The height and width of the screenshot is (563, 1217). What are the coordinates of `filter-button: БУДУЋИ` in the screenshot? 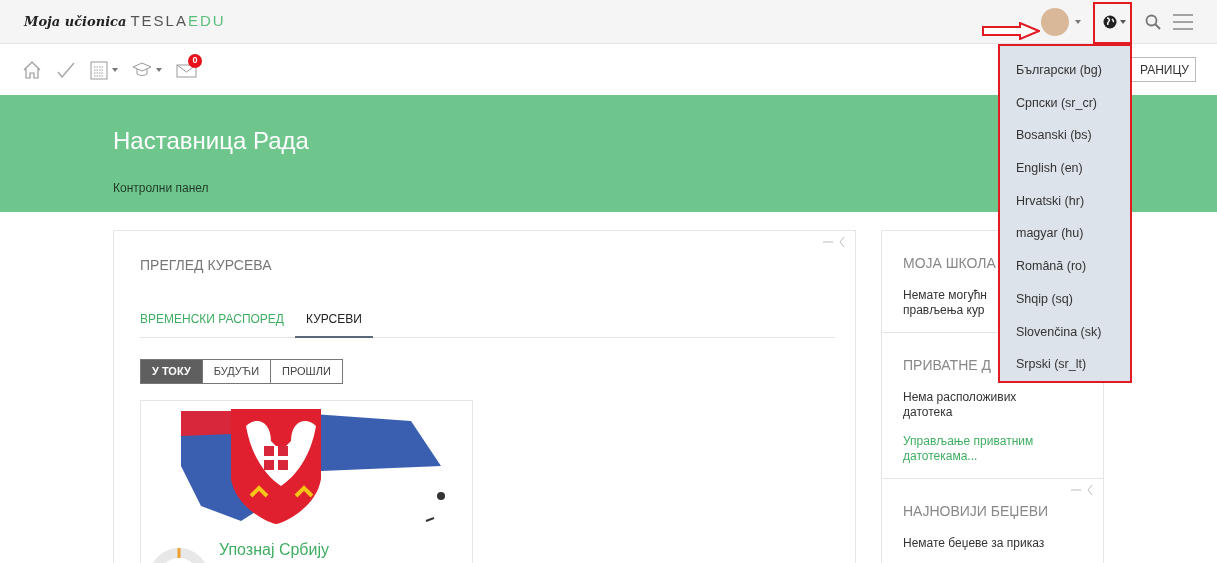 It's located at (237, 371).